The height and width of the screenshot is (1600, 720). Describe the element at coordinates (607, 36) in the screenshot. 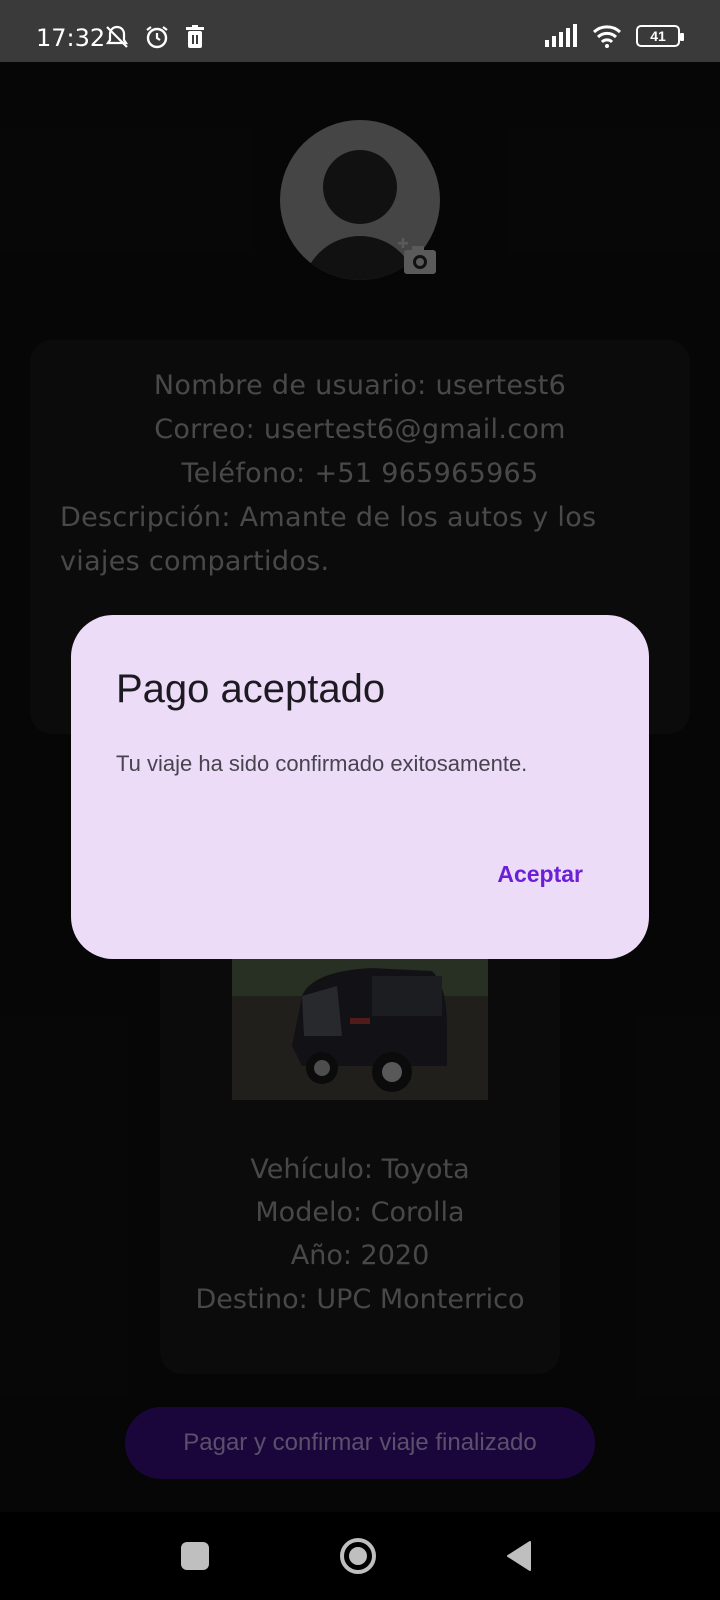

I see `wifi-icon` at that location.